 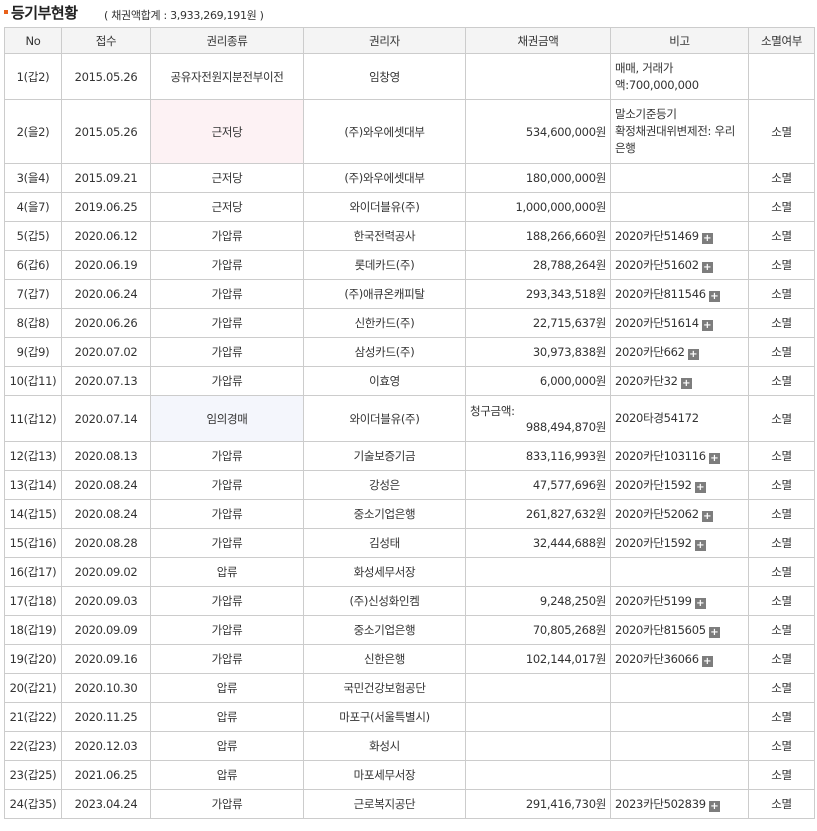 I want to click on note-text: 2020카단1592, so click(x=653, y=542).